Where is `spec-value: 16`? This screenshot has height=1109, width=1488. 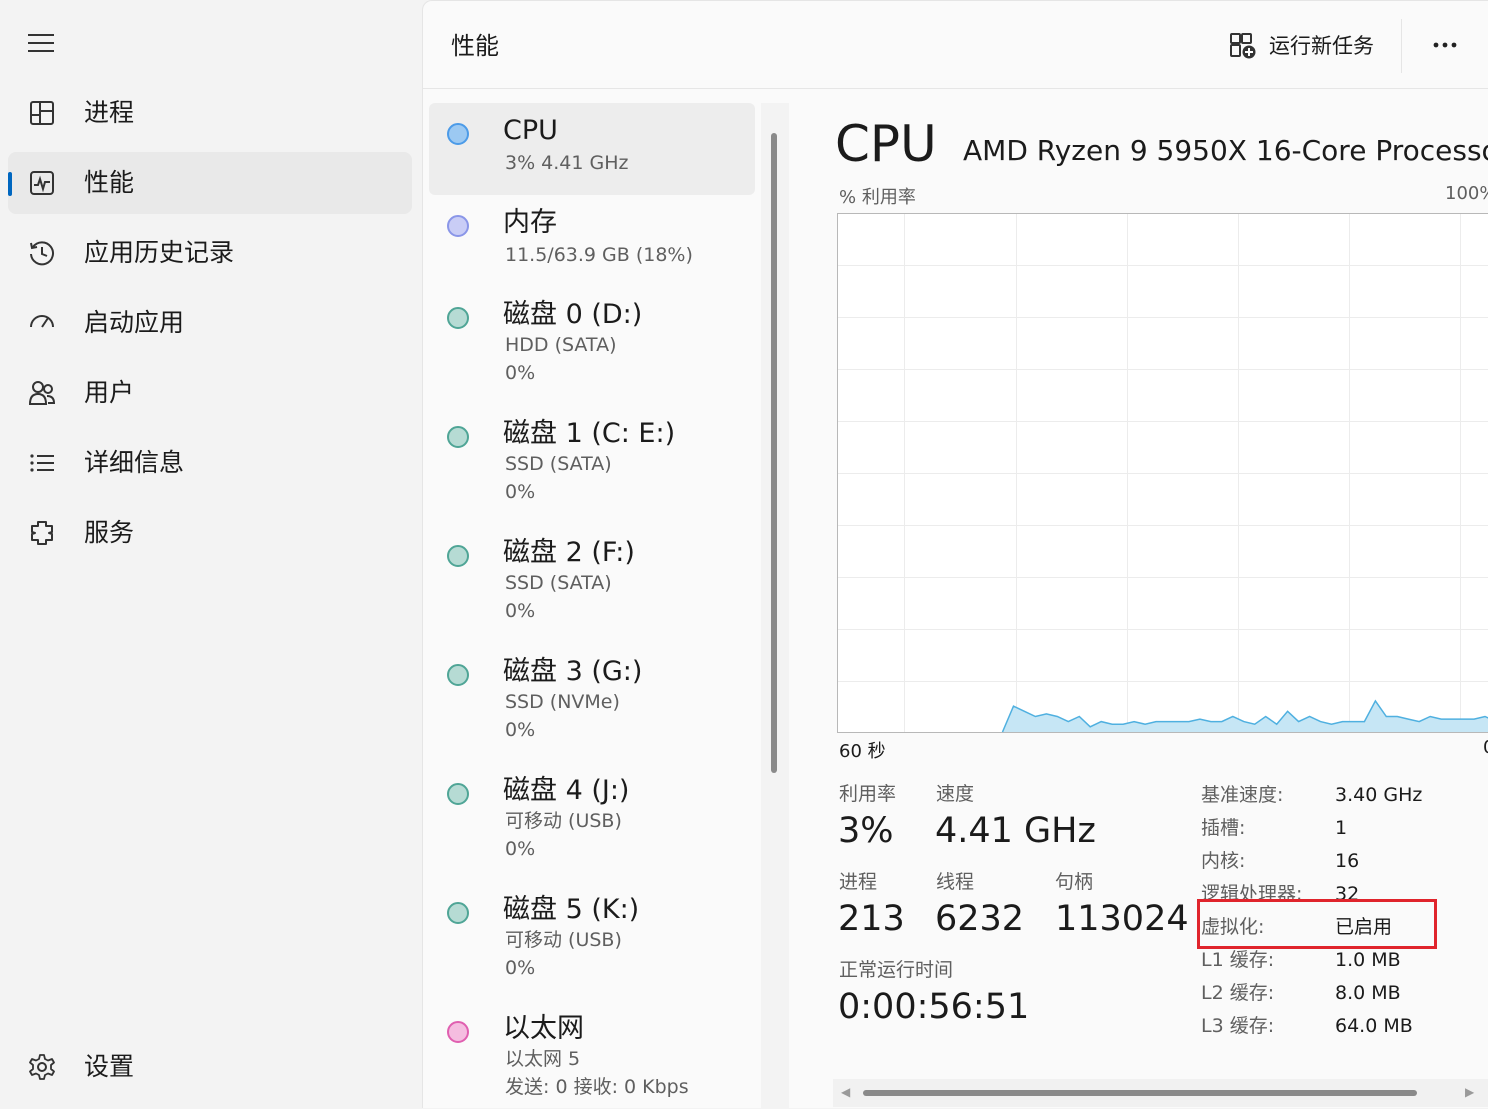
spec-value: 16 is located at coordinates (1347, 861).